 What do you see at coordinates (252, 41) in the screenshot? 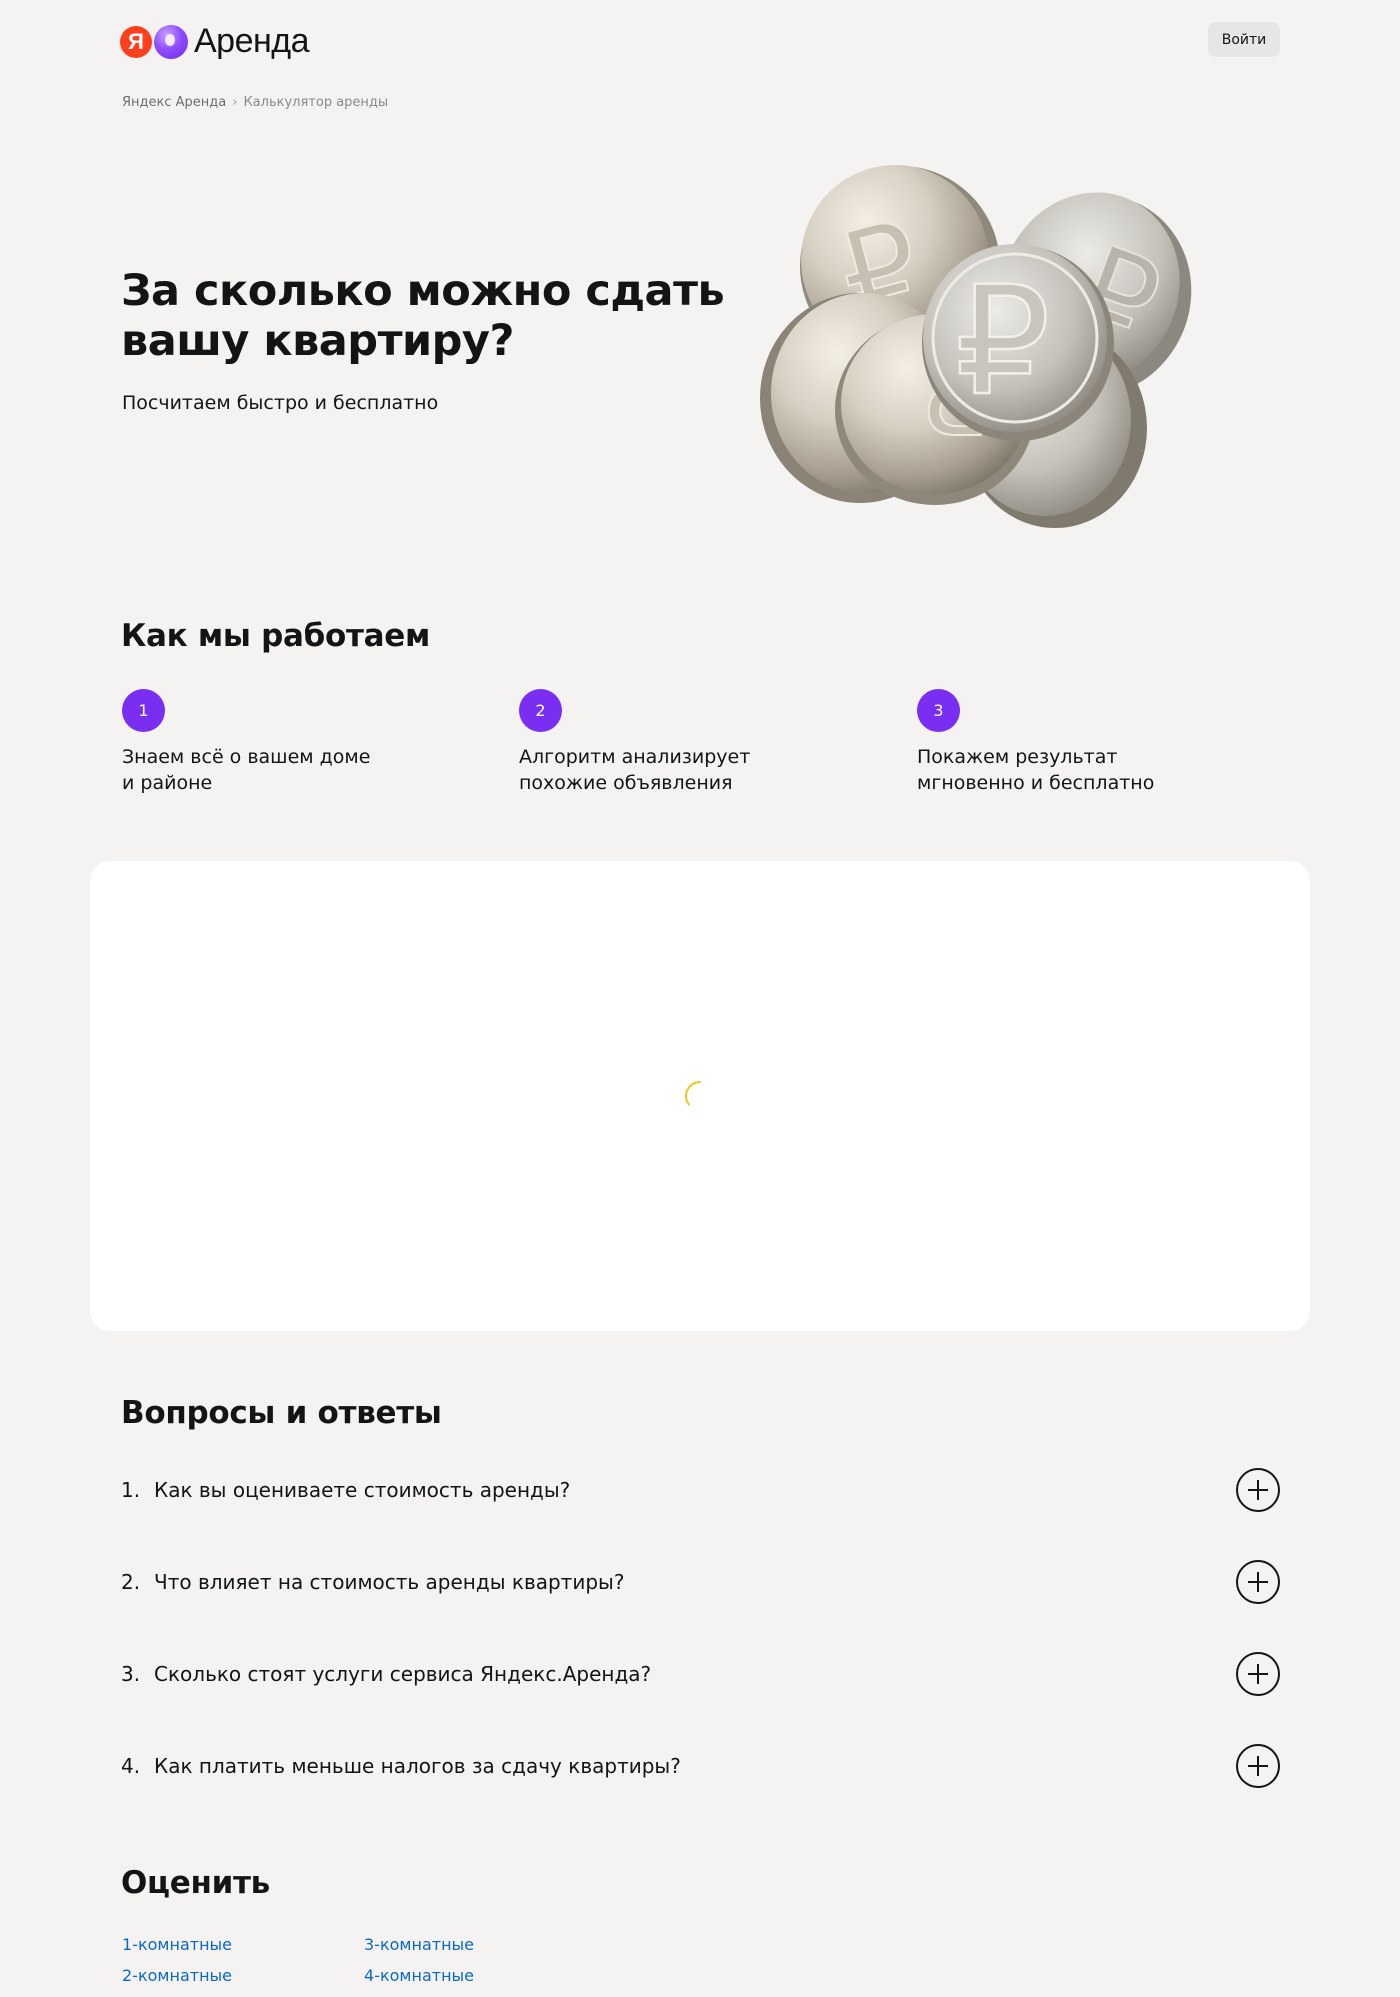
I see `logo-text: Аренда` at bounding box center [252, 41].